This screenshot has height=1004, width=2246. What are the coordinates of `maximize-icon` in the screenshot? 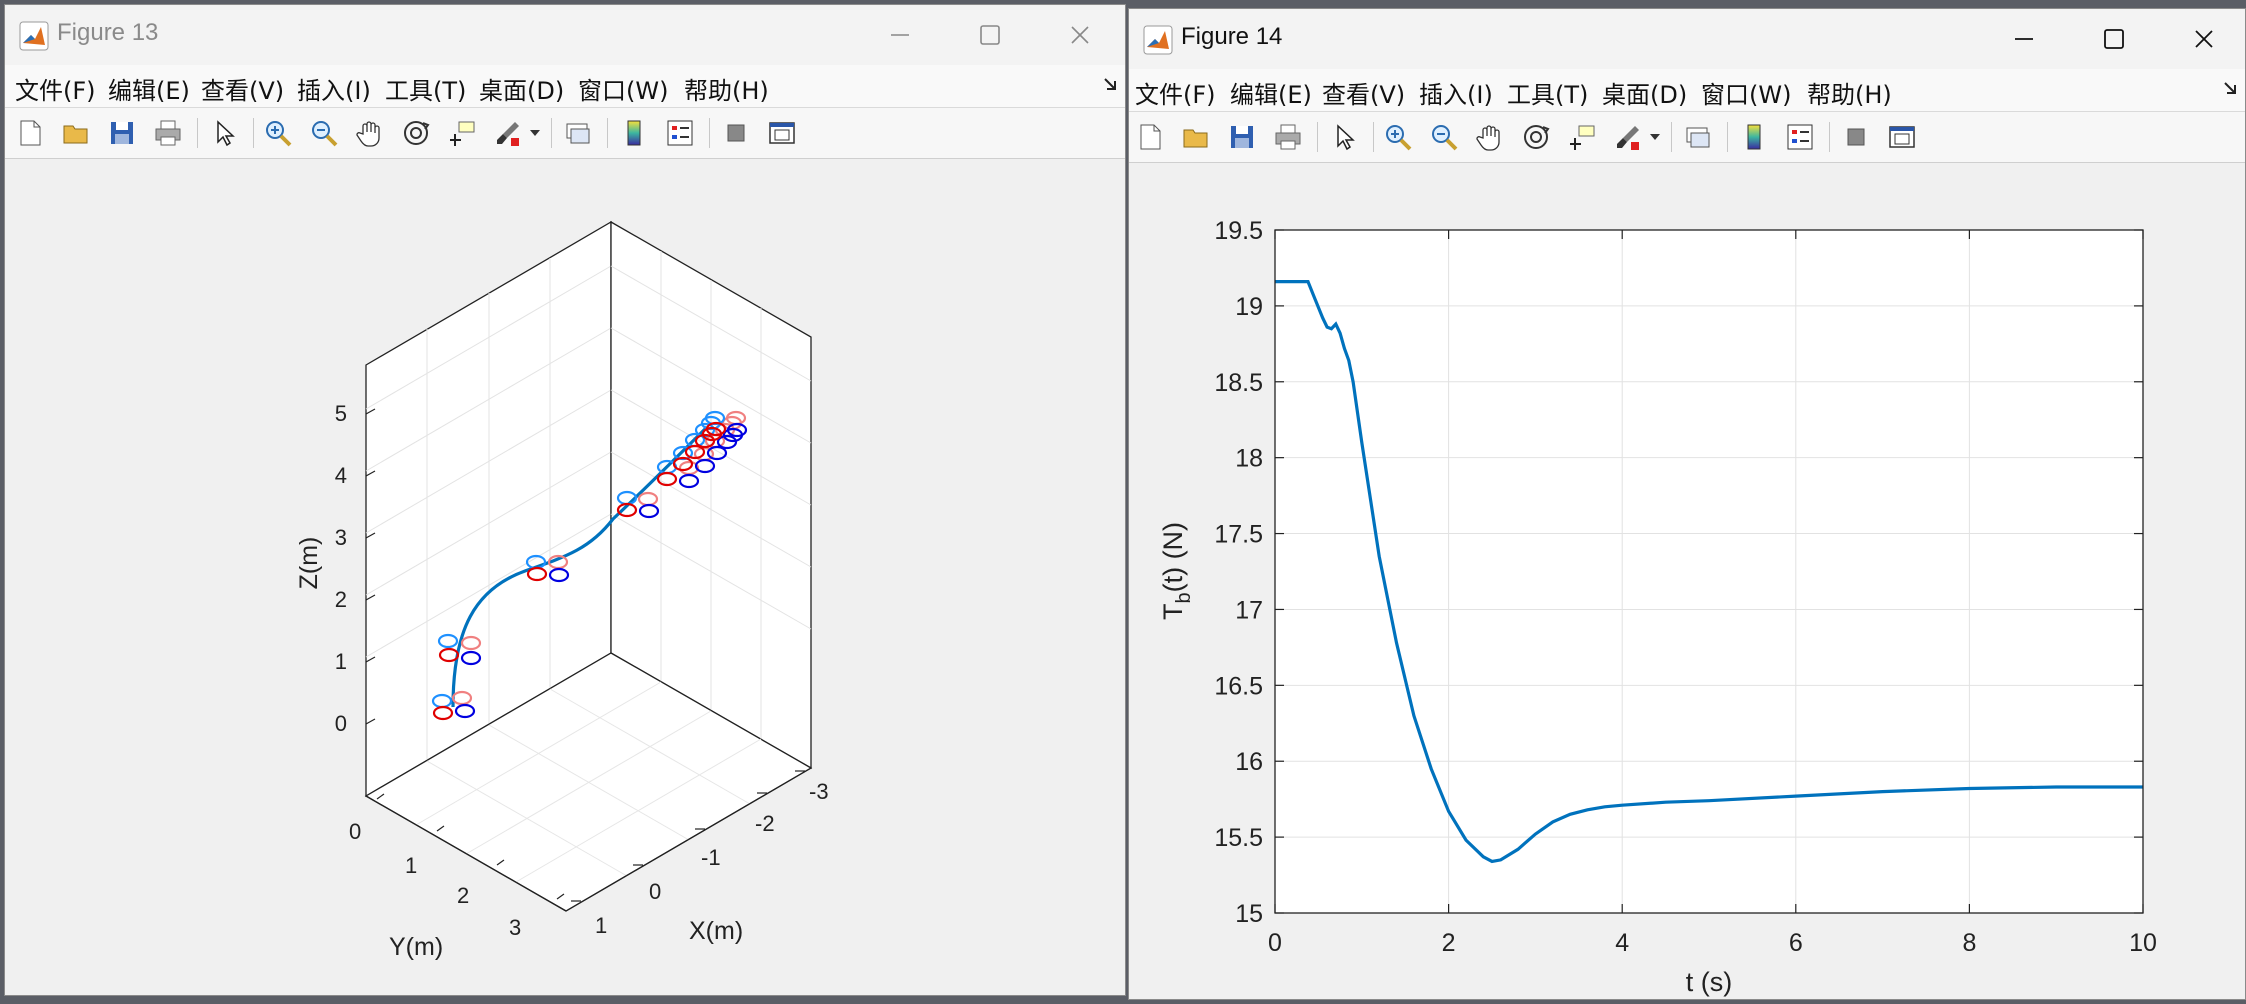 It's located at (2114, 39).